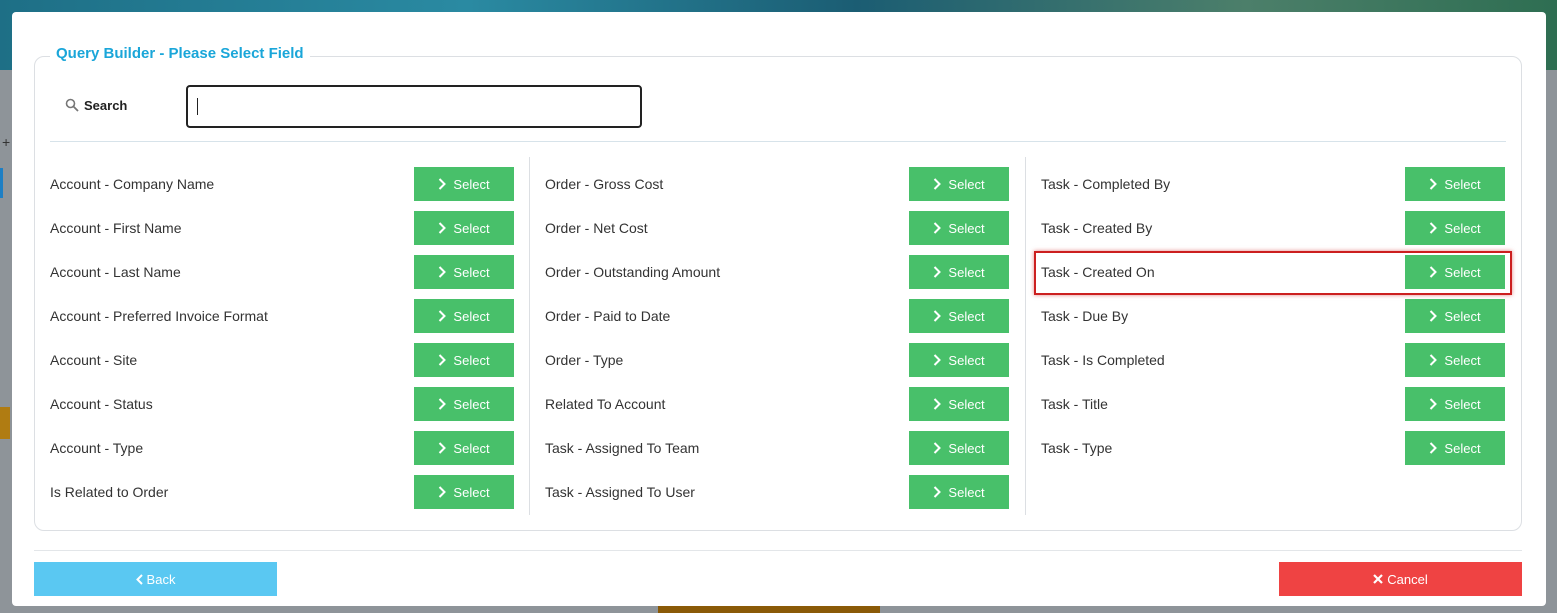 The width and height of the screenshot is (1557, 613). What do you see at coordinates (72, 105) in the screenshot?
I see `search-icon` at bounding box center [72, 105].